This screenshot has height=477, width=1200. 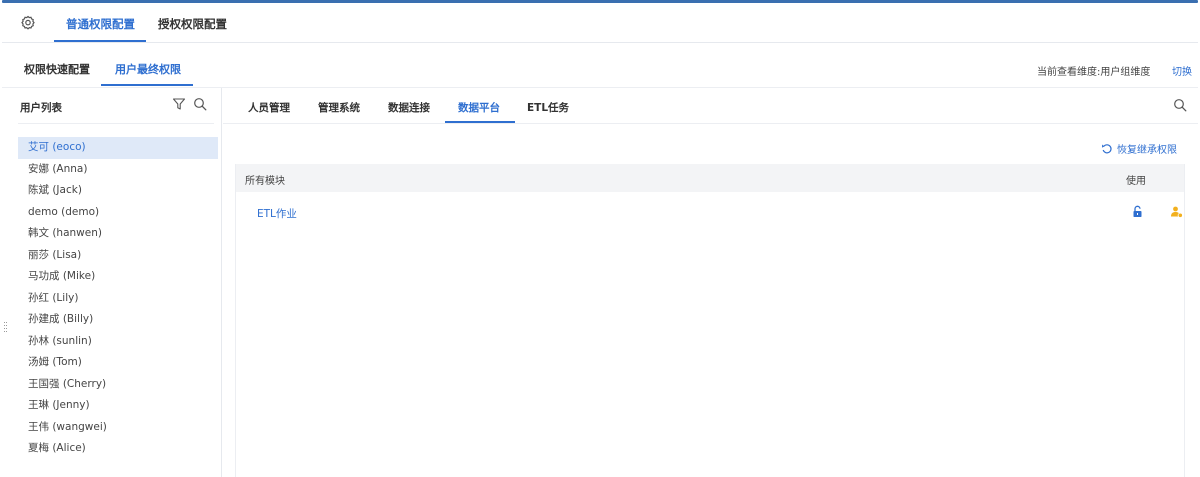 What do you see at coordinates (1136, 181) in the screenshot?
I see `column-header-use: 使用` at bounding box center [1136, 181].